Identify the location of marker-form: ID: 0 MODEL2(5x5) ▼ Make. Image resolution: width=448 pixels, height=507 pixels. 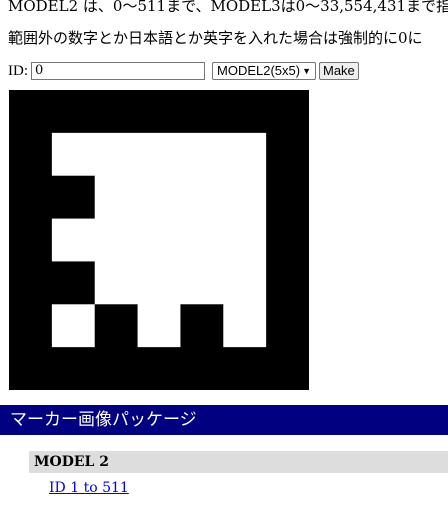
(183, 71).